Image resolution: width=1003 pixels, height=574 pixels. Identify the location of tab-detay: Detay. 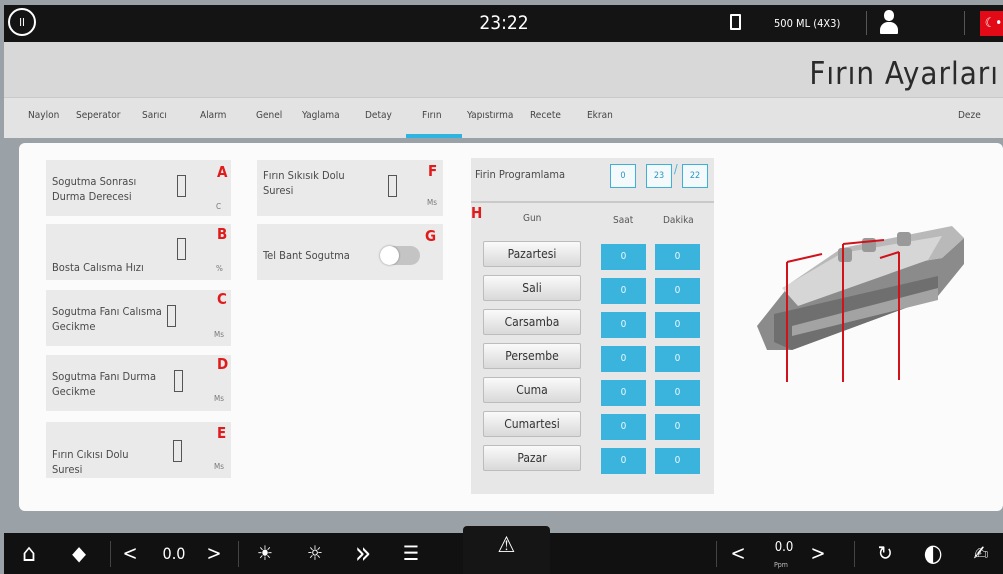
(378, 115).